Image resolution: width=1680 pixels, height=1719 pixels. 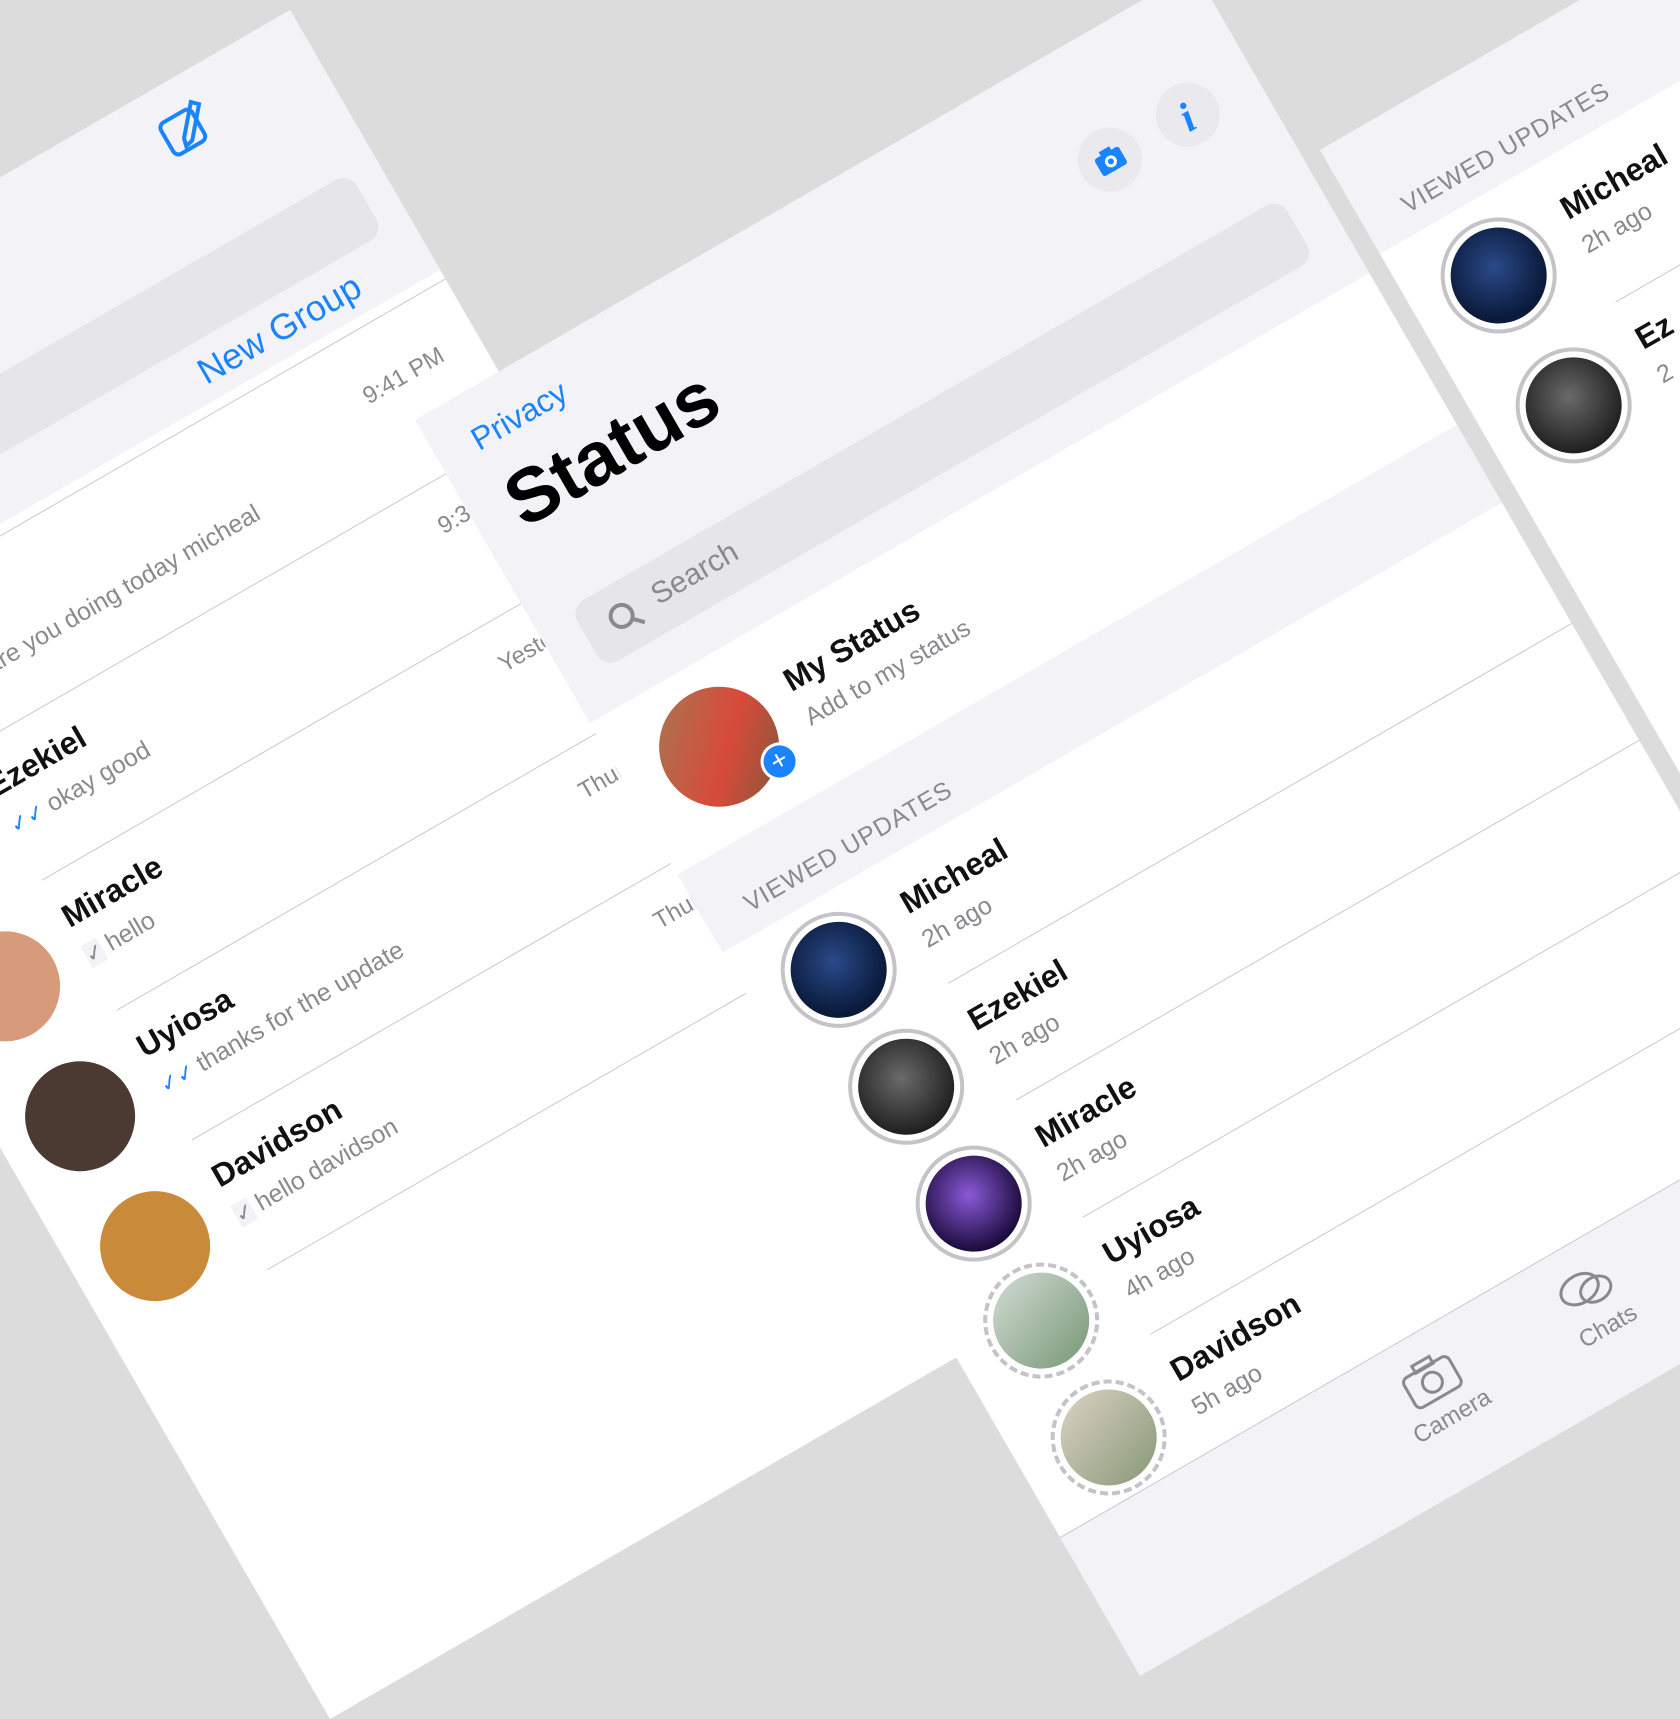 What do you see at coordinates (403, 376) in the screenshot?
I see `chat-time: 9:41 PM` at bounding box center [403, 376].